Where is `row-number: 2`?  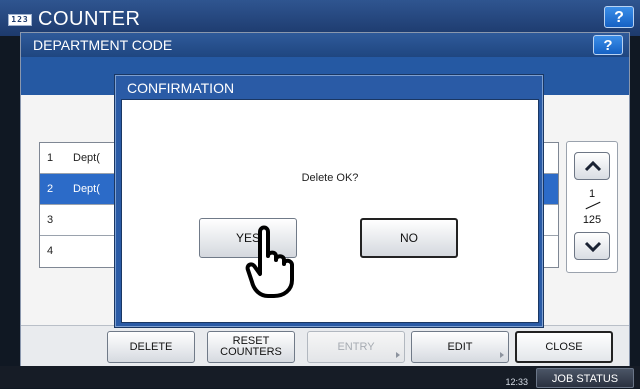
row-number: 2 is located at coordinates (50, 189).